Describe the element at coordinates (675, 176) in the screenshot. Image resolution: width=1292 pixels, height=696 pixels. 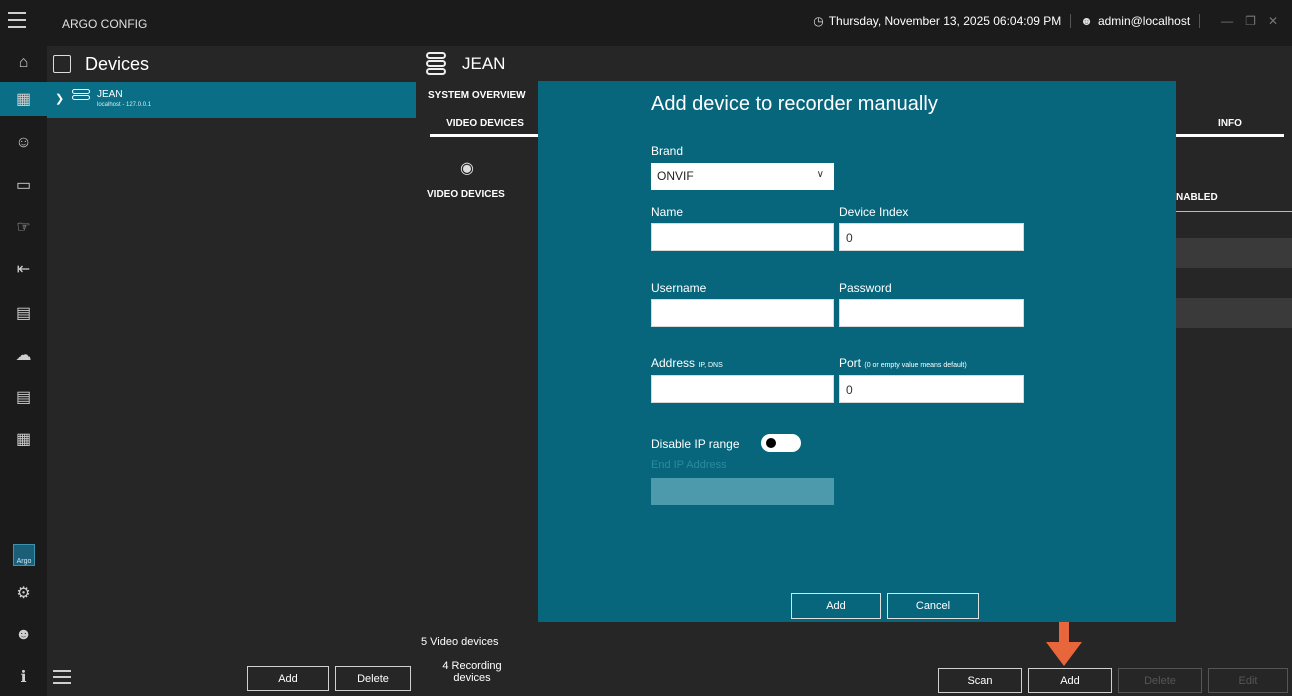
I see `brand-select-value: ONVIF` at that location.